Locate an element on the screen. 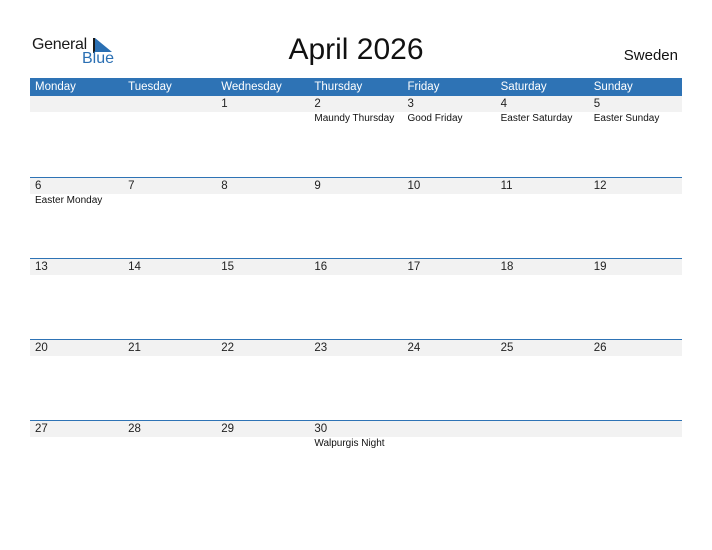 This screenshot has width=712, height=550. day-number: 26 is located at coordinates (600, 348).